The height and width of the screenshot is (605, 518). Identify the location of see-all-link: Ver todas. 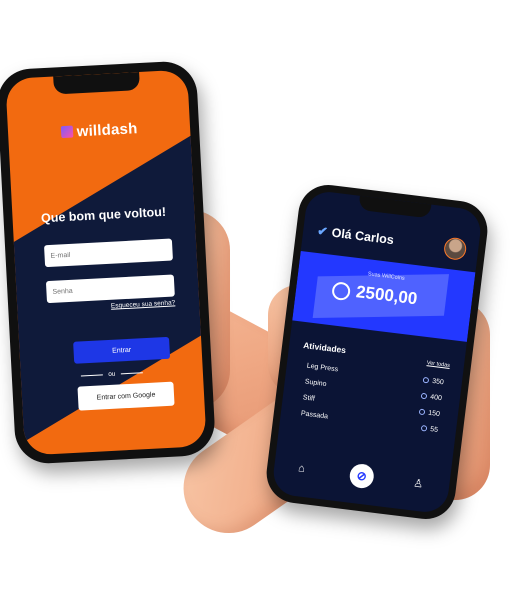
(438, 364).